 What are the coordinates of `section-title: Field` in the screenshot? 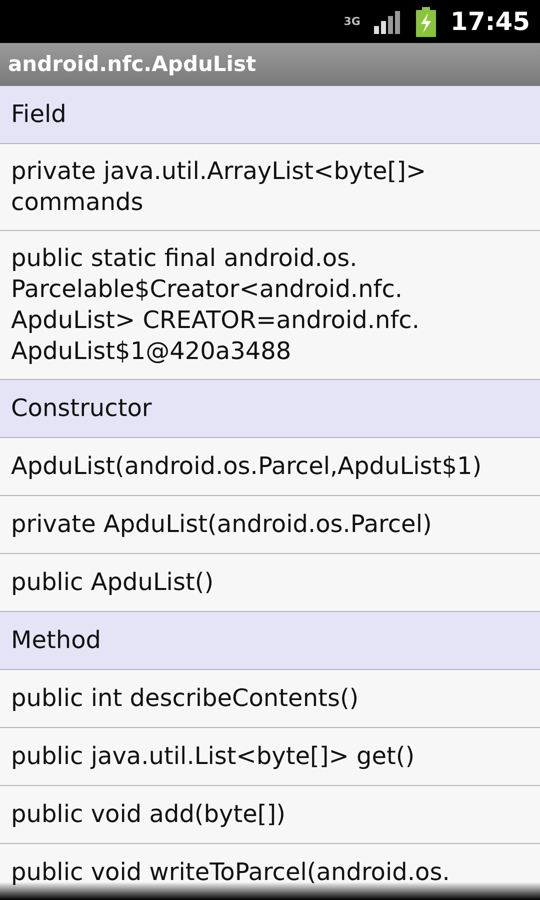 It's located at (38, 114).